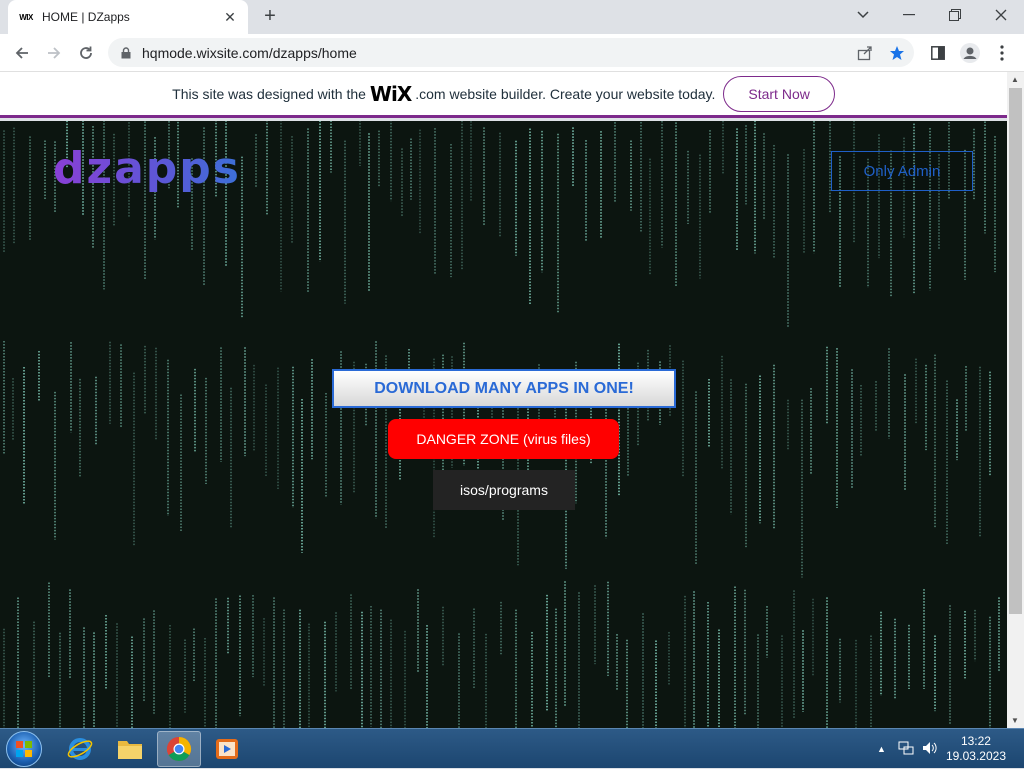 The height and width of the screenshot is (769, 1024). Describe the element at coordinates (22, 53) in the screenshot. I see `back-icon` at that location.